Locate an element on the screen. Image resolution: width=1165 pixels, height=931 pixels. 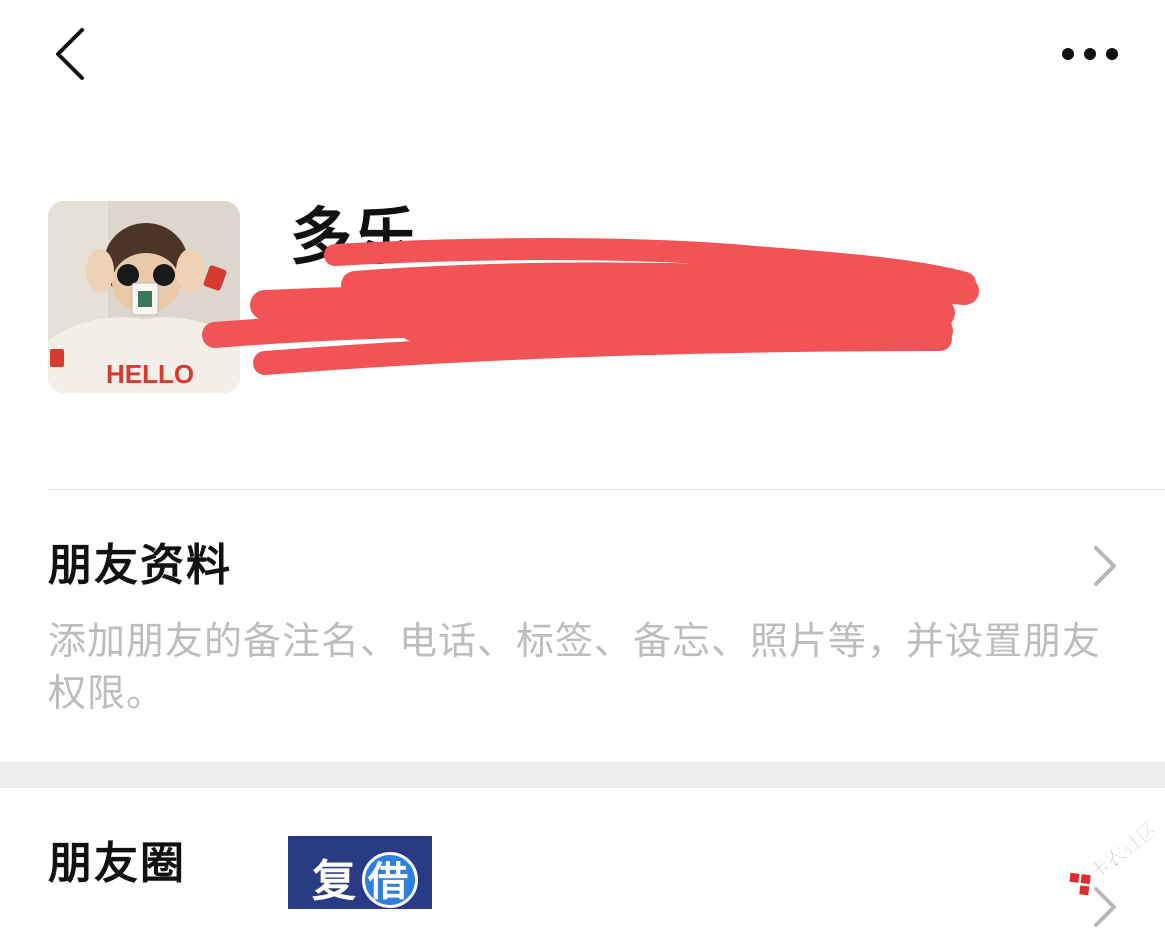
section-separator is located at coordinates (582, 775).